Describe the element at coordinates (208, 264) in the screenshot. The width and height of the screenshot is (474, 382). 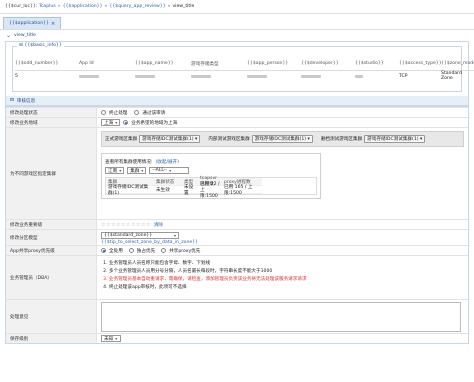
I see `dba-note: 业务管理员人员名称只能包含字母、数字、下划线` at that location.